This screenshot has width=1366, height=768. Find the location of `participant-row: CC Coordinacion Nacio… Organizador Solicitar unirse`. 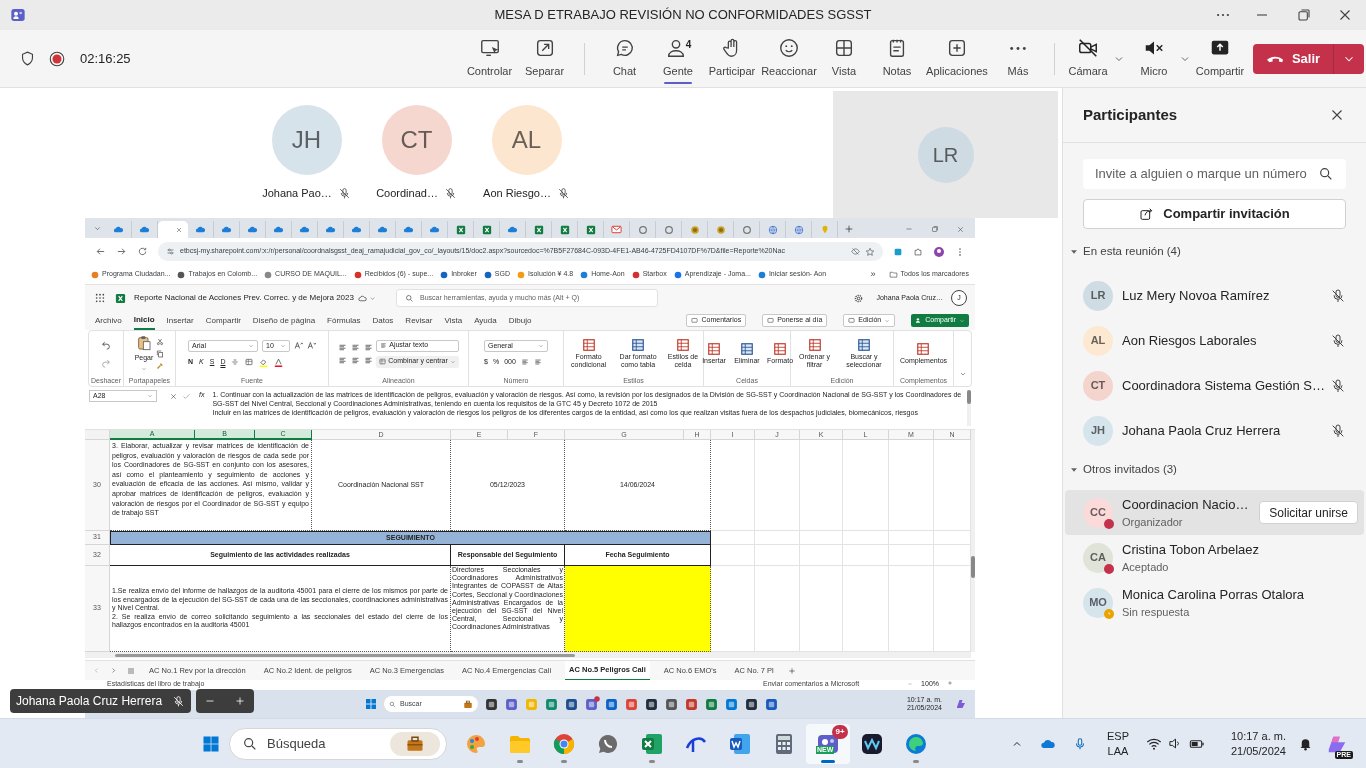

participant-row: CC Coordinacion Nacio… Organizador Solicitar unirse is located at coordinates (1214, 512).